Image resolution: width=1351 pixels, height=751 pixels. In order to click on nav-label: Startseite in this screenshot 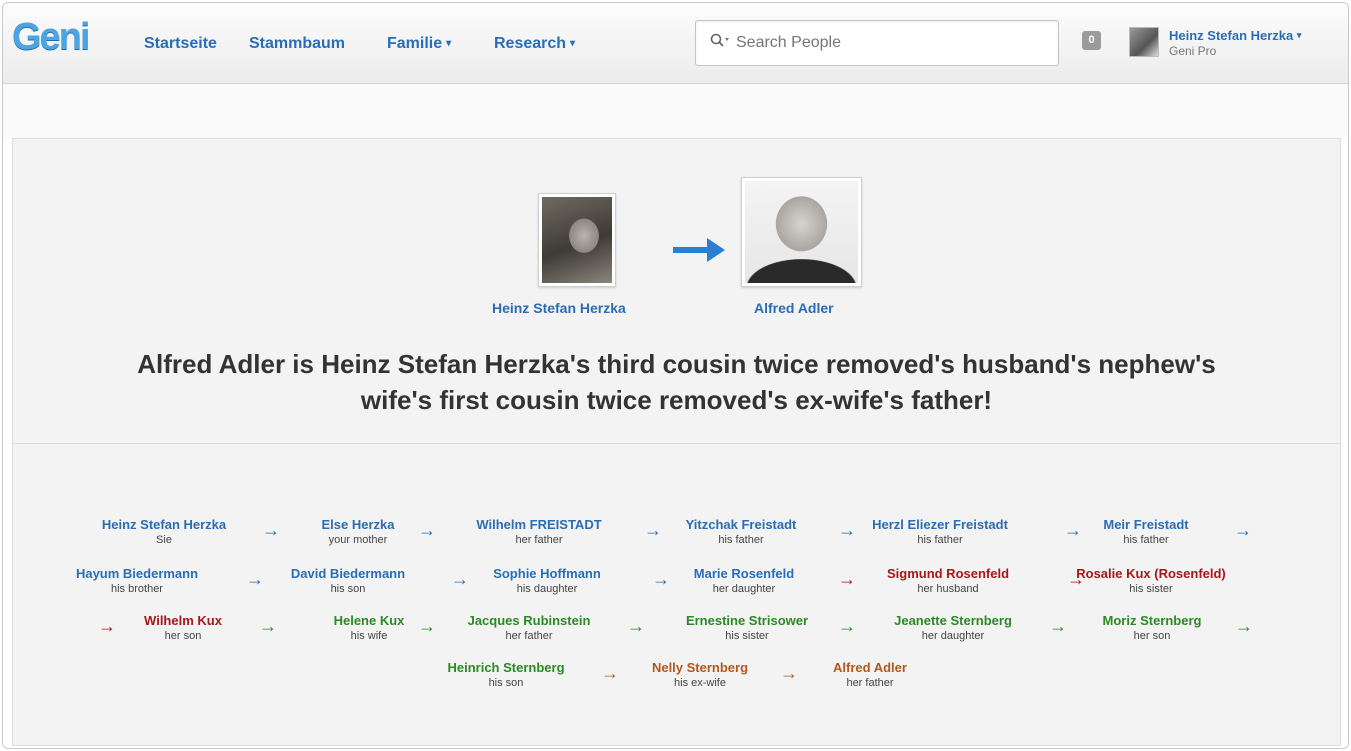, I will do `click(180, 43)`.